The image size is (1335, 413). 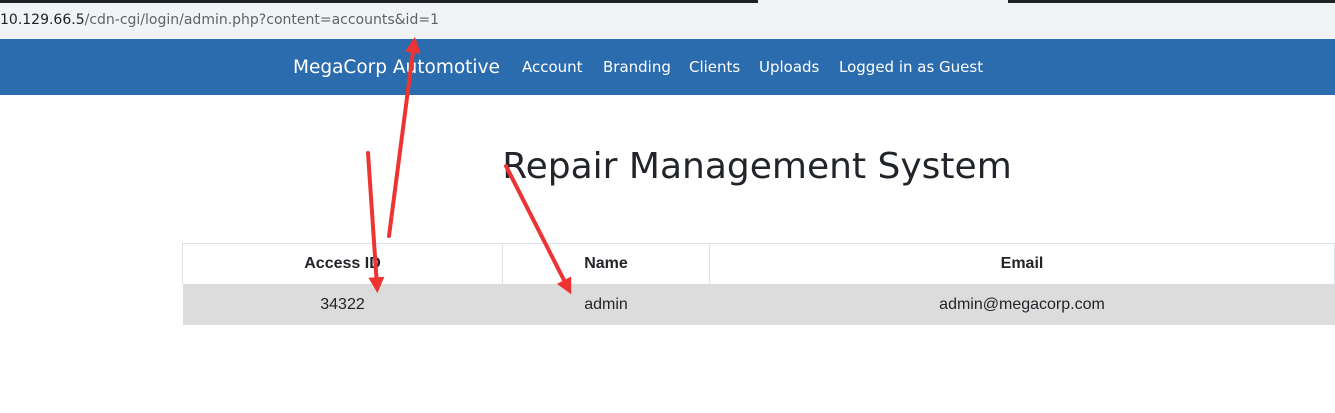 What do you see at coordinates (342, 304) in the screenshot?
I see `cell-access-id: 34322` at bounding box center [342, 304].